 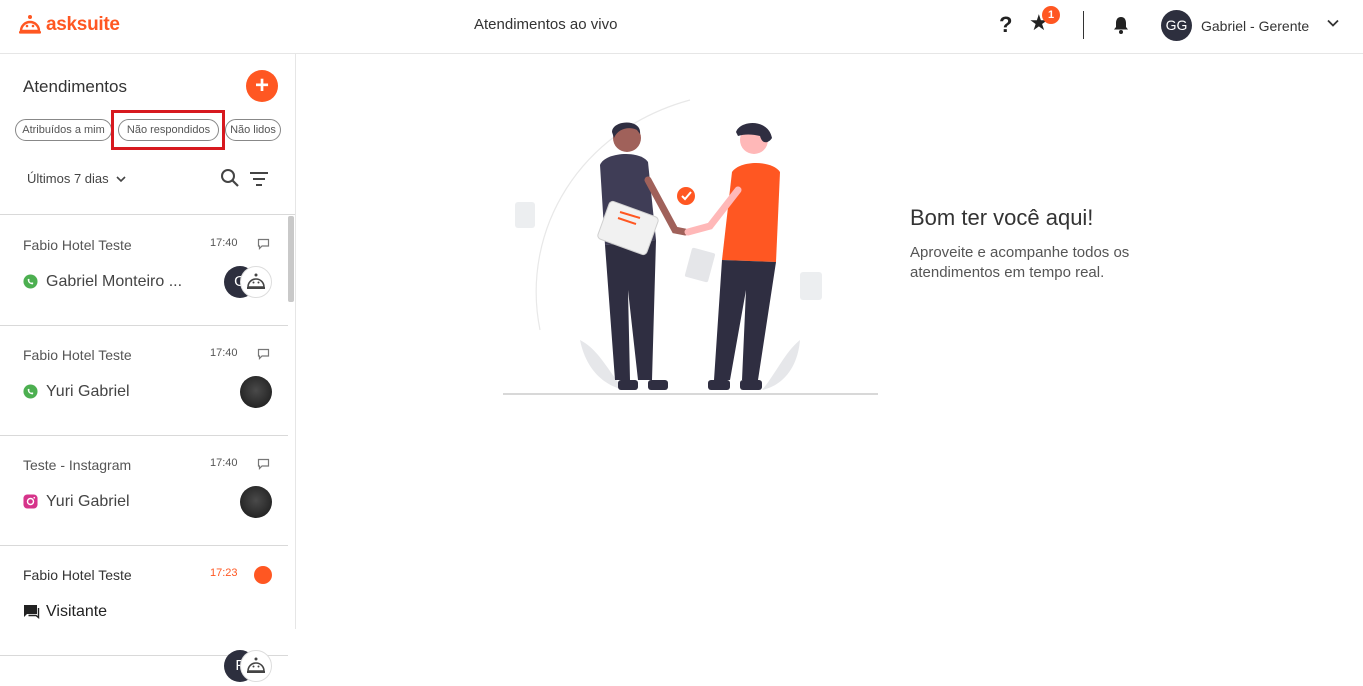 I want to click on filter-chip-assigned: Atribuídos a mim, so click(x=63, y=130).